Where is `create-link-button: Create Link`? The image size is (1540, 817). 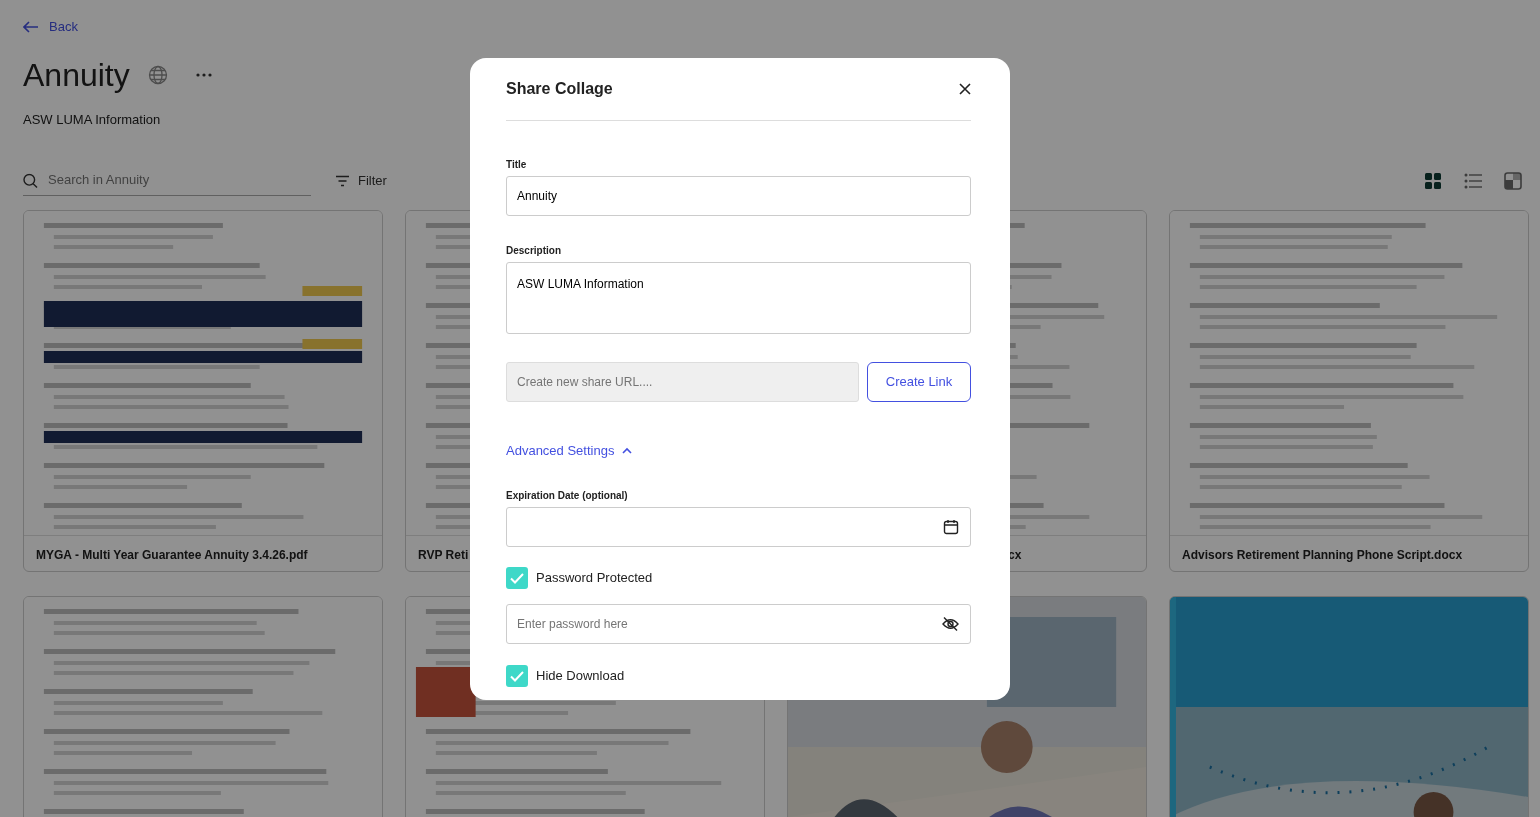
create-link-button: Create Link is located at coordinates (919, 382).